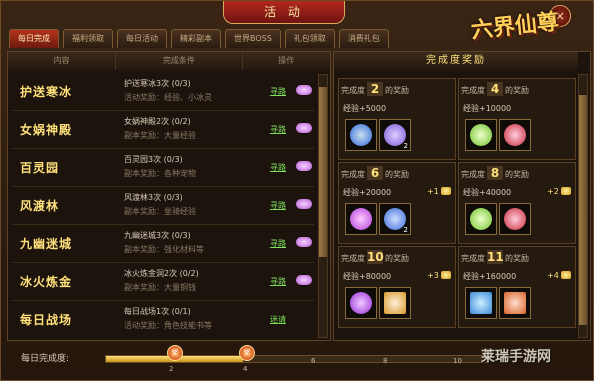  Describe the element at coordinates (296, 359) in the screenshot. I see `daily-progress-bar` at that location.